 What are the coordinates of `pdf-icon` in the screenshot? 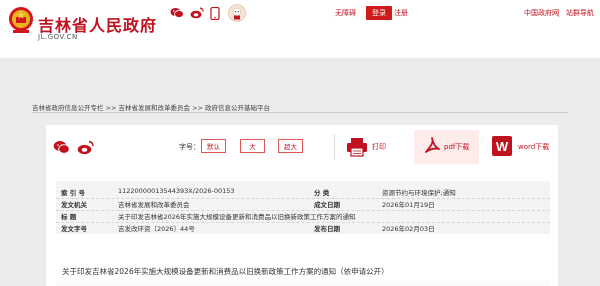 It's located at (432, 147).